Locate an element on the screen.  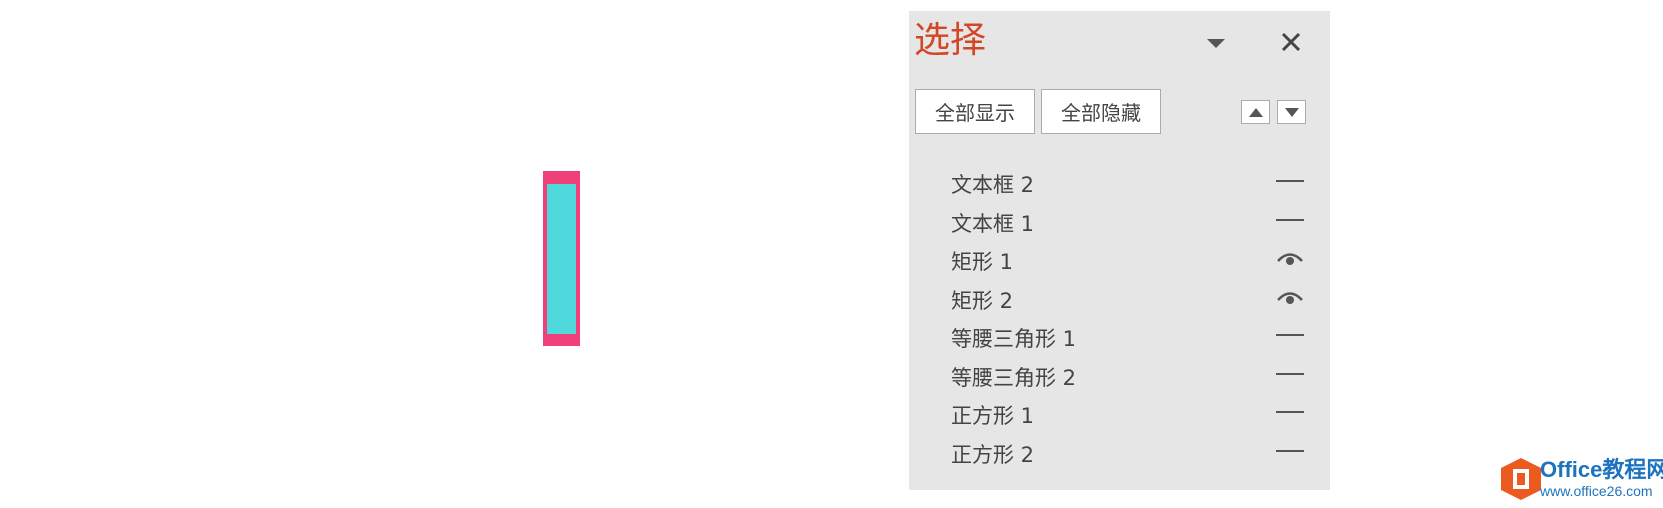
list-item-label: 矩形 1 is located at coordinates (982, 262).